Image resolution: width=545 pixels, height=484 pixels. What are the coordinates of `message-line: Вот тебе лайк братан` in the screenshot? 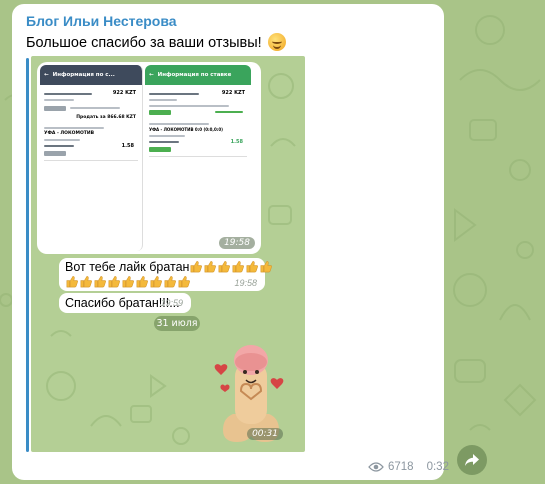 It's located at (169, 267).